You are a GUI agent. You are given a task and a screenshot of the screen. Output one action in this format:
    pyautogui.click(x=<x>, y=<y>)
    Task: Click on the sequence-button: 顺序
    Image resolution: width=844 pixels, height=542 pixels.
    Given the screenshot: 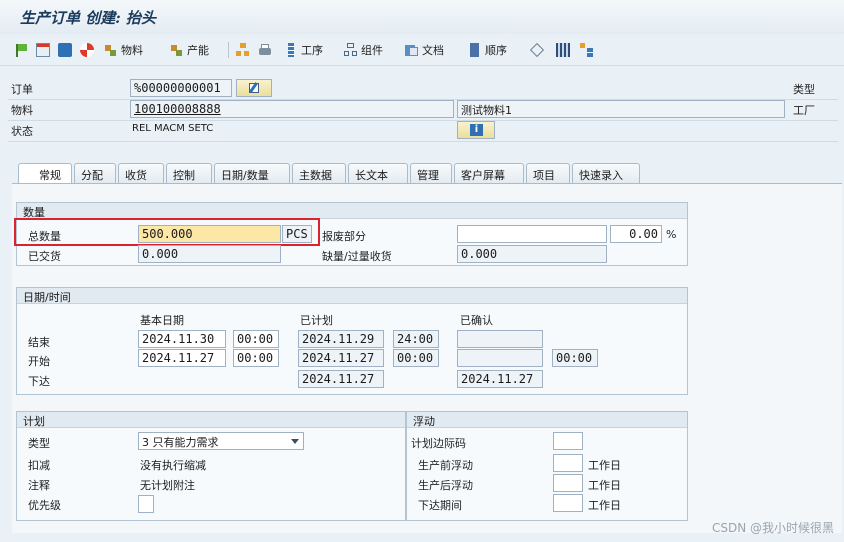 What is the action you would take?
    pyautogui.click(x=487, y=50)
    